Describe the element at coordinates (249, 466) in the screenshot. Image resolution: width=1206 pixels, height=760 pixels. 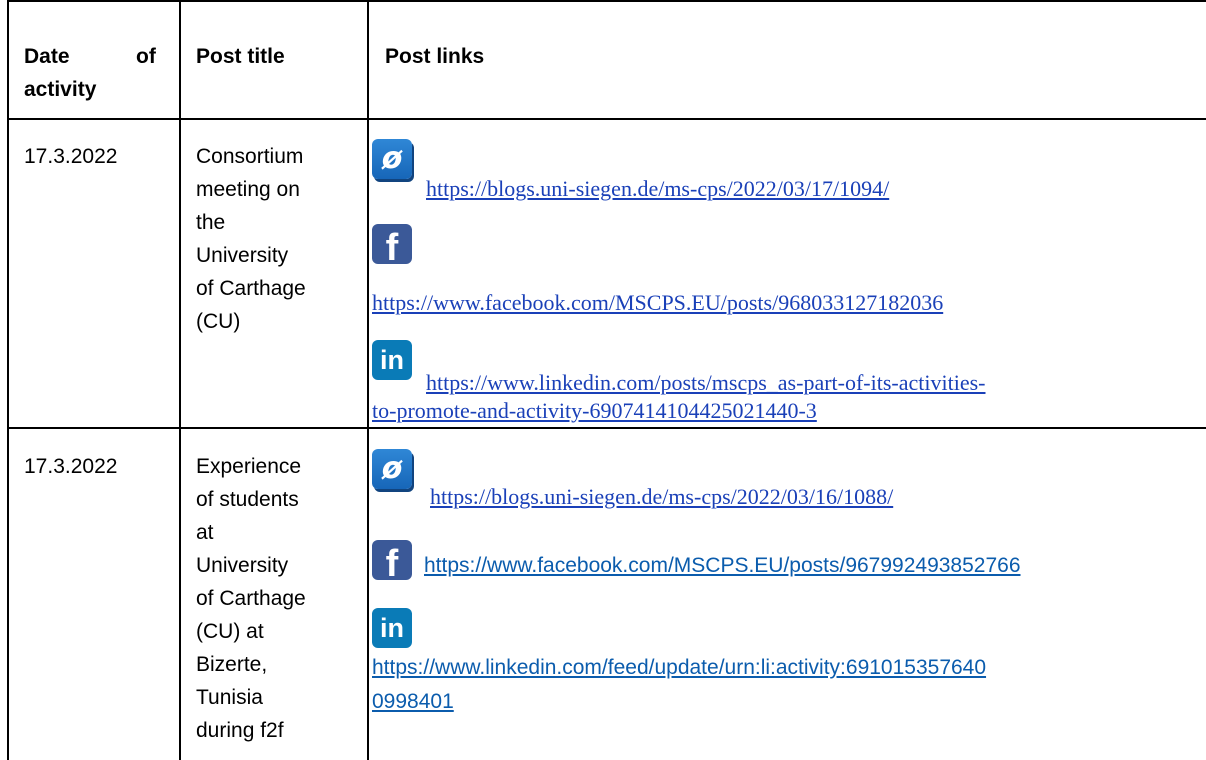
I see `row2-title-line: Experience` at that location.